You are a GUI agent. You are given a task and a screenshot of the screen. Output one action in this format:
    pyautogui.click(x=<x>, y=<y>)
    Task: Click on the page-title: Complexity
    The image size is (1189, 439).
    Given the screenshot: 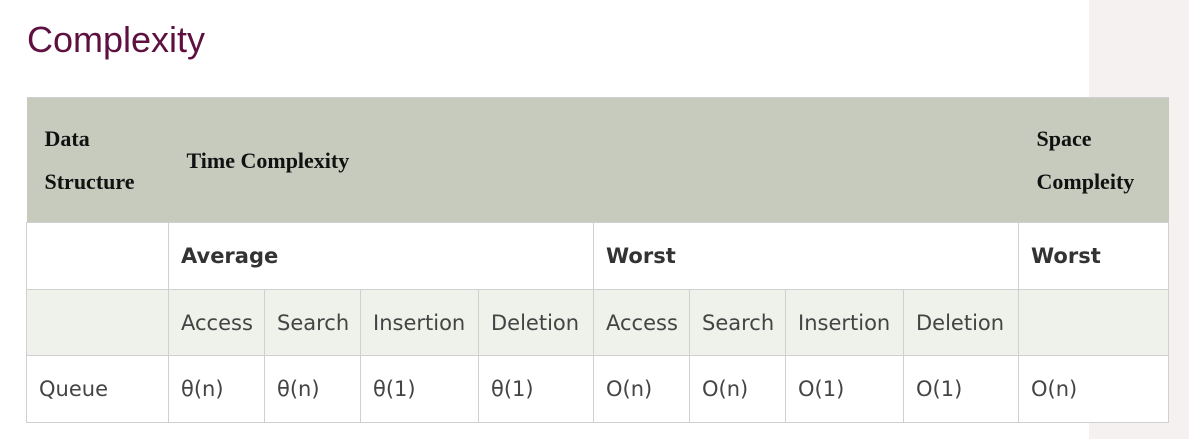 What is the action you would take?
    pyautogui.click(x=116, y=39)
    